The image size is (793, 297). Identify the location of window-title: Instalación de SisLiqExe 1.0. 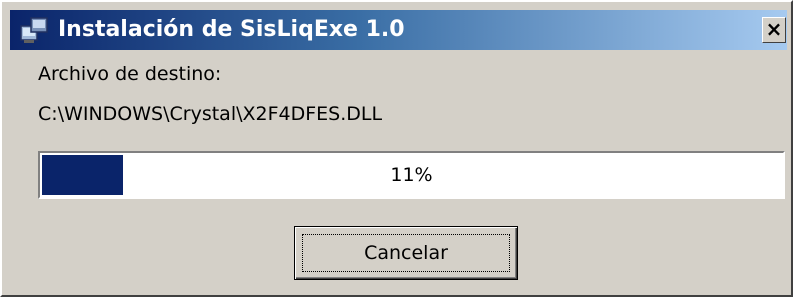
(231, 29).